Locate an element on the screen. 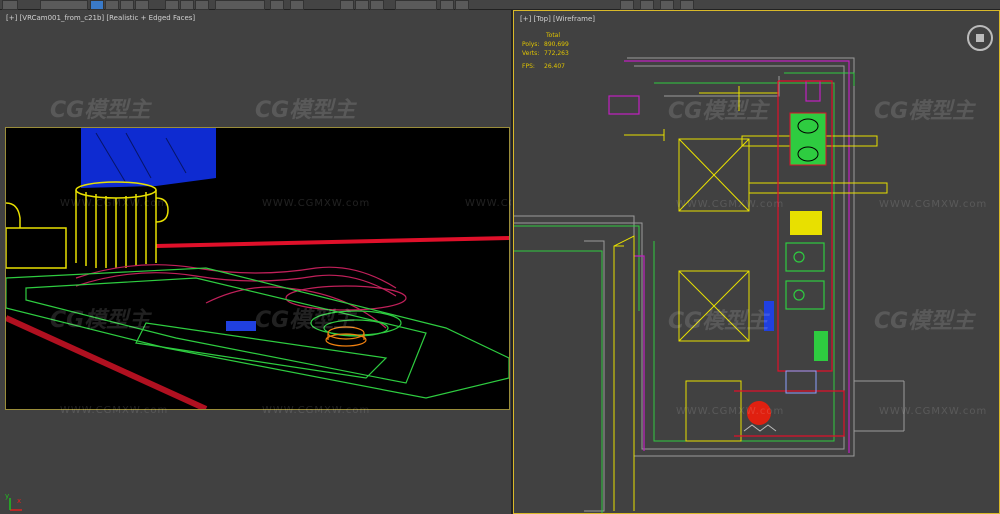 The image size is (1000, 514). snap-toggle-button is located at coordinates (297, 5).